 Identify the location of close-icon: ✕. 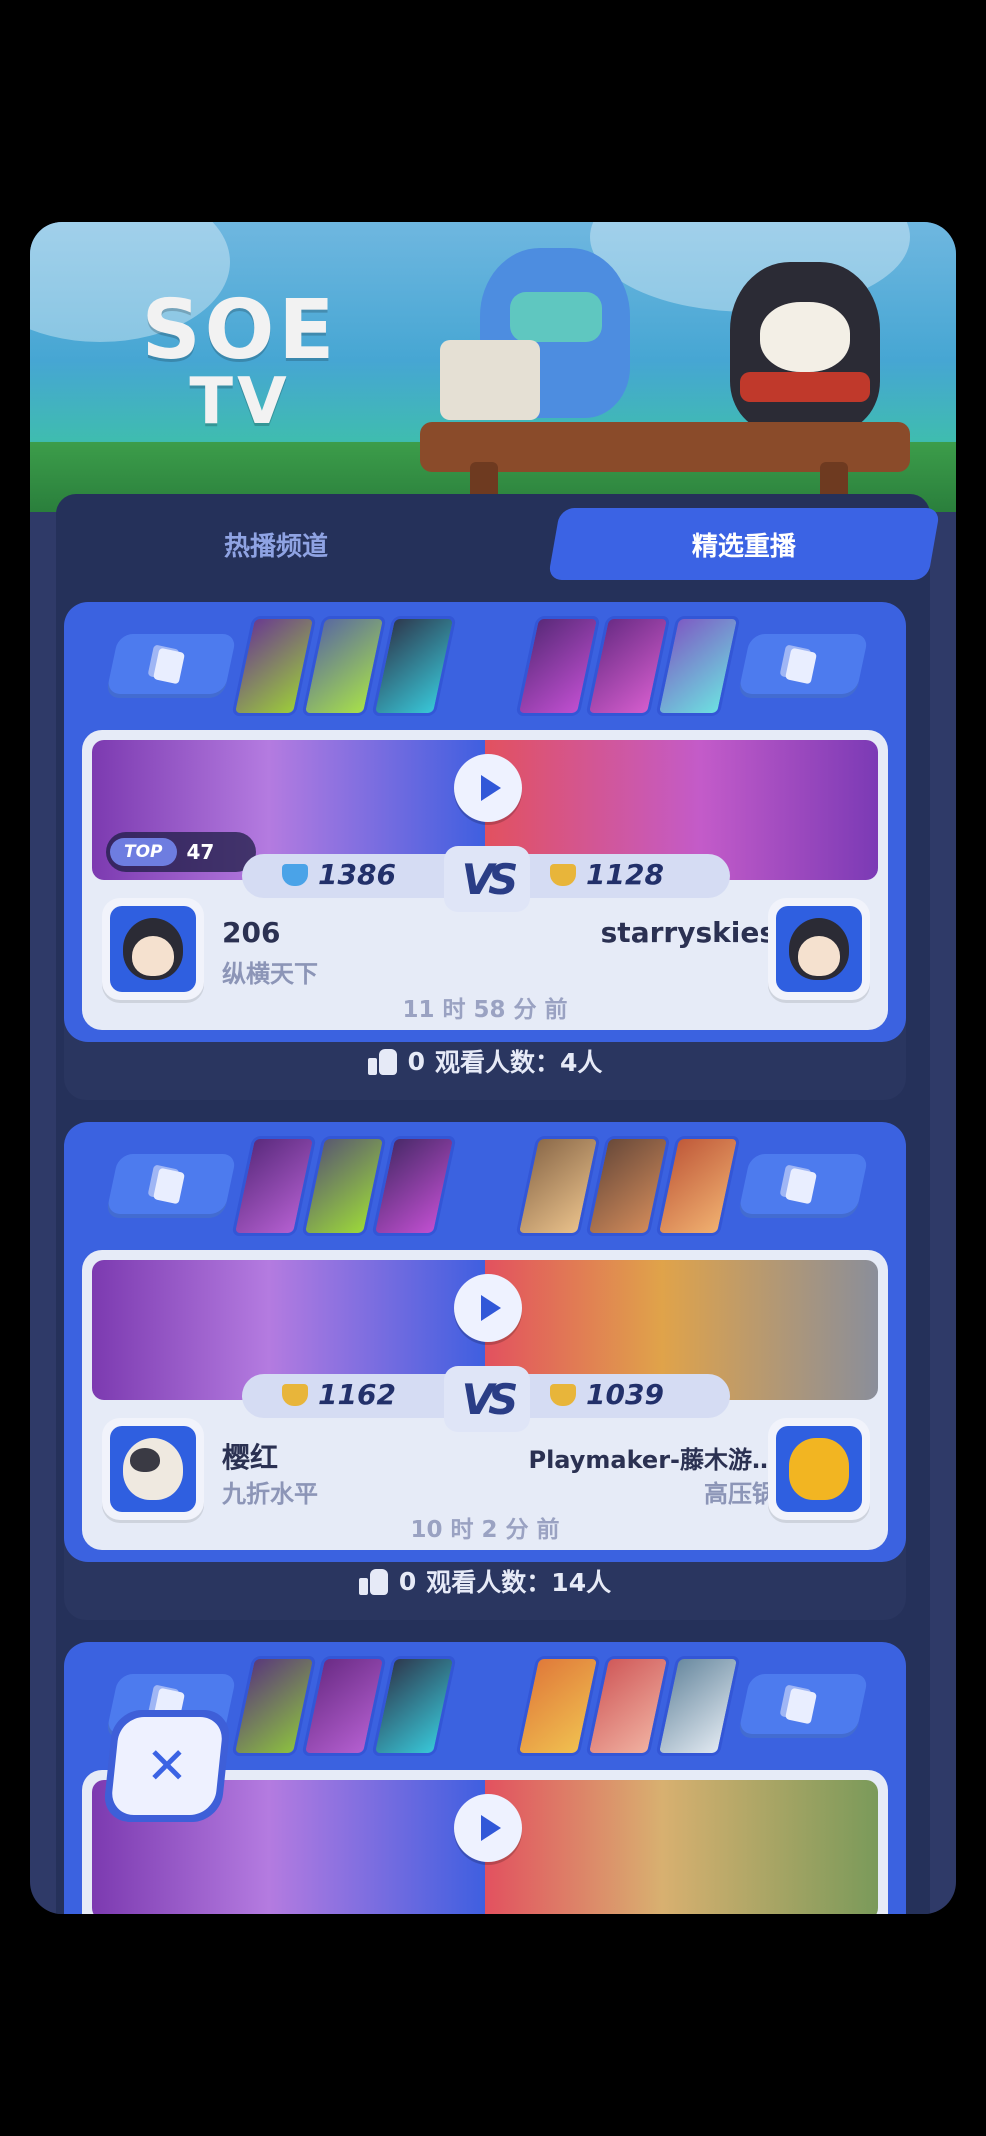
(167, 1766).